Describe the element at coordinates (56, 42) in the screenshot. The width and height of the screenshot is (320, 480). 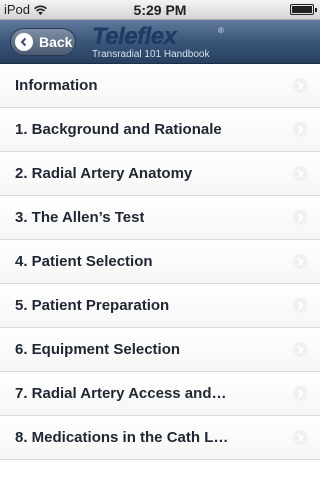
I see `back-button-label: Back` at that location.